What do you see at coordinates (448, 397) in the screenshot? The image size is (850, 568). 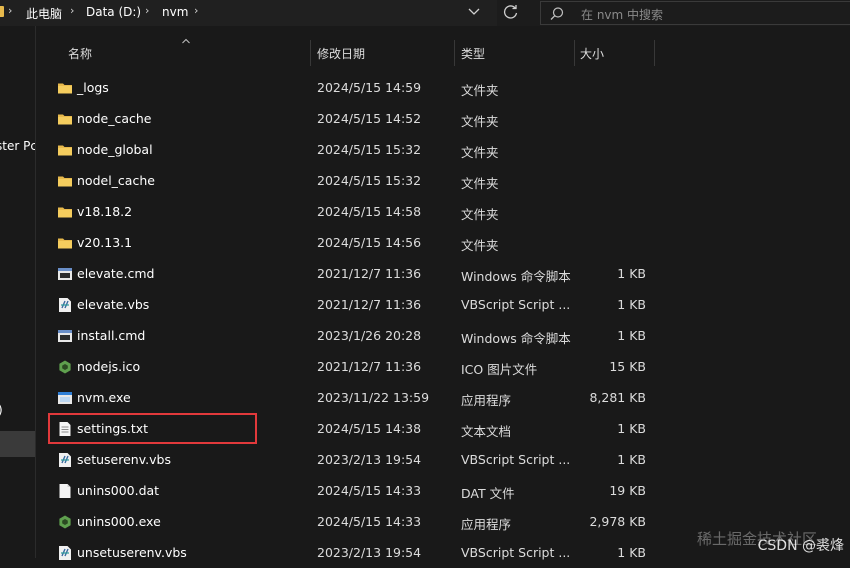 I see `file-row: nvm.exe 2023/11/22 13:59 应用程序 8,281 KB` at bounding box center [448, 397].